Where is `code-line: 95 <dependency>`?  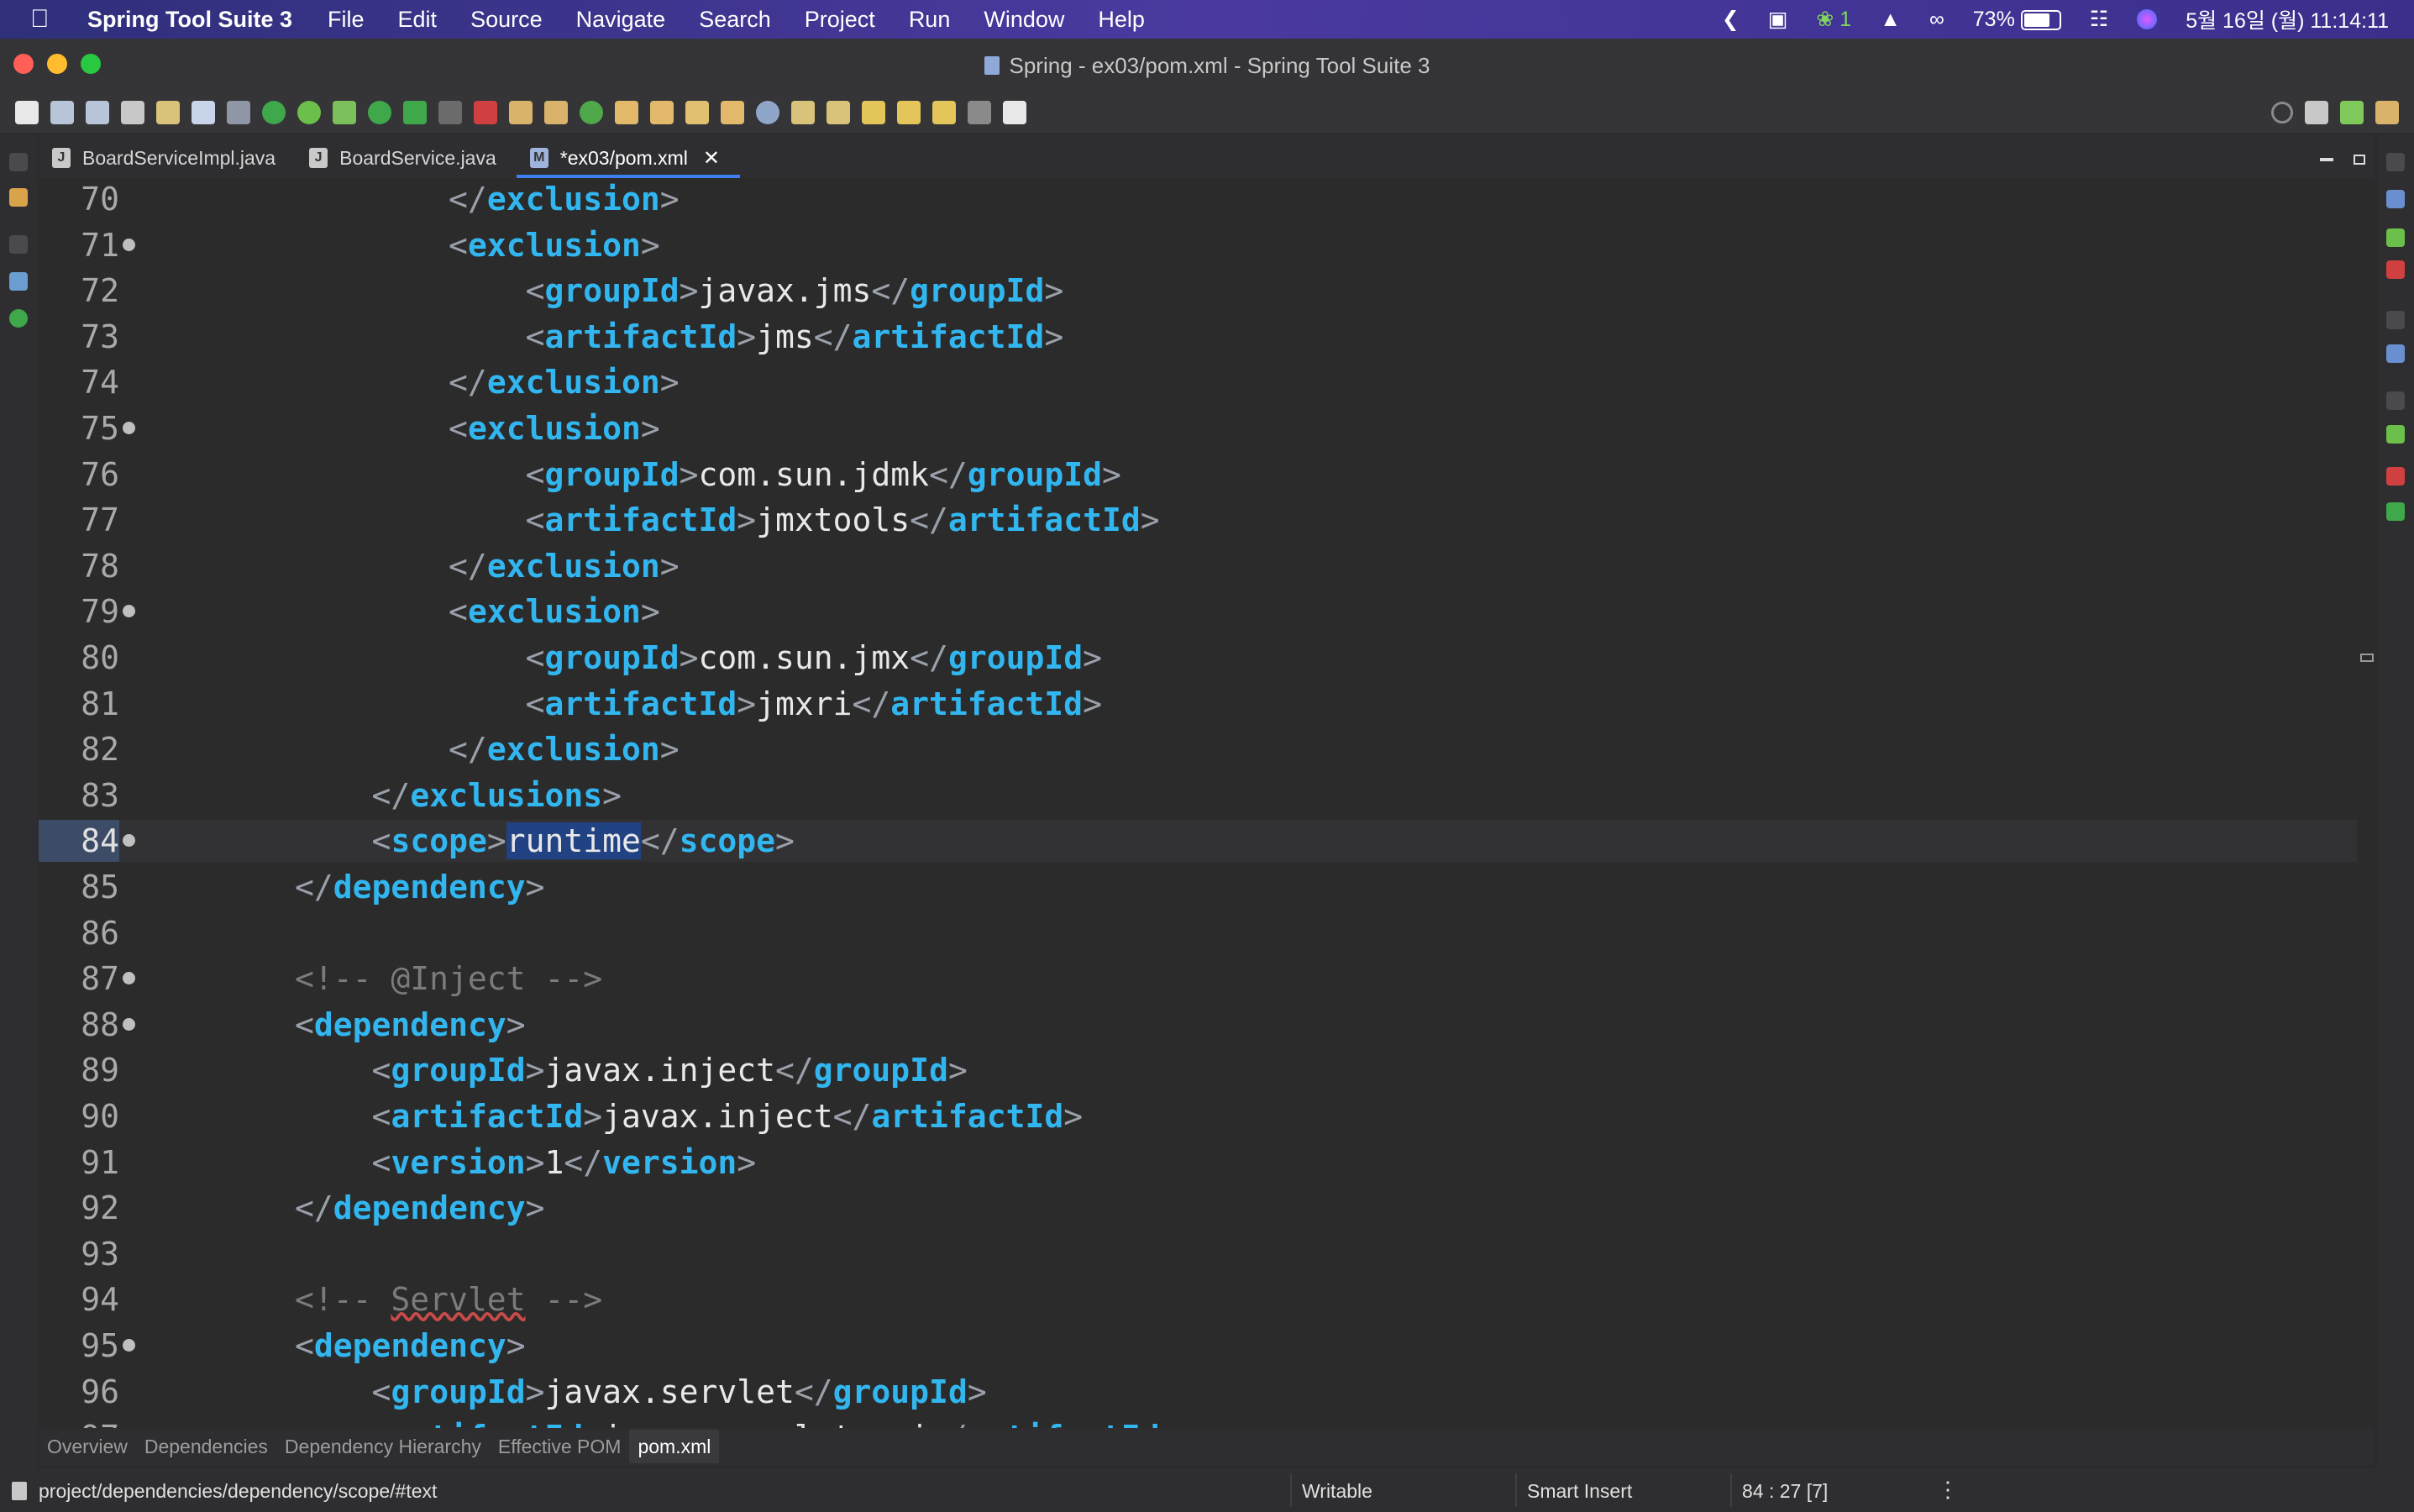 code-line: 95 <dependency> is located at coordinates (1198, 1346).